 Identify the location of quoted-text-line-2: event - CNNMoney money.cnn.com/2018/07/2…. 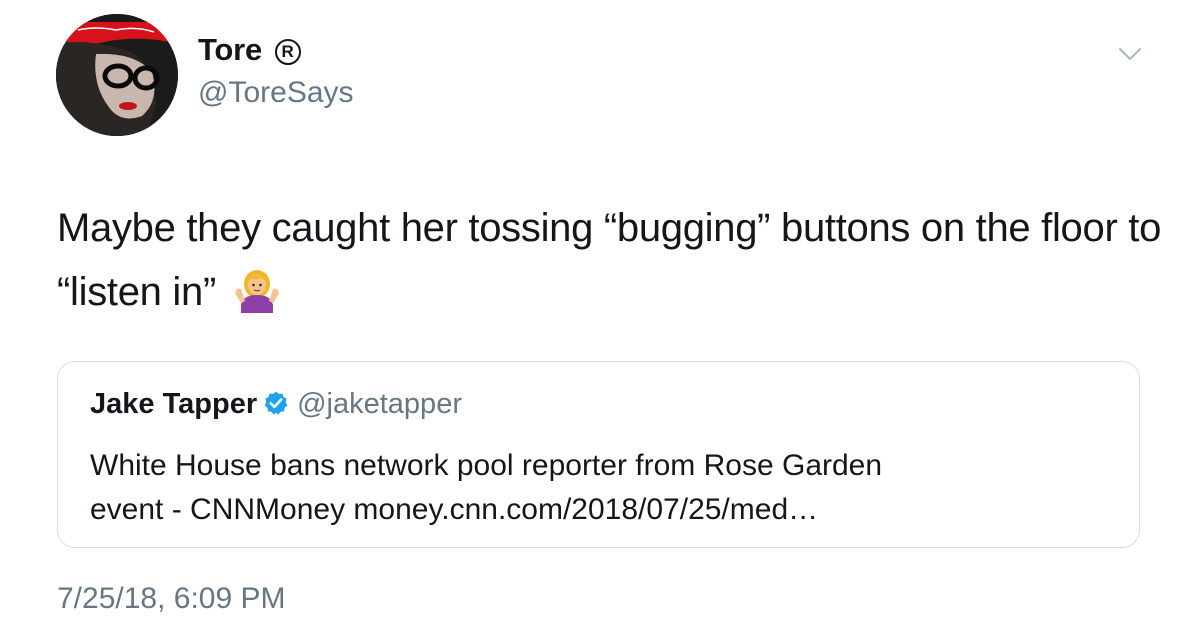
(600, 510).